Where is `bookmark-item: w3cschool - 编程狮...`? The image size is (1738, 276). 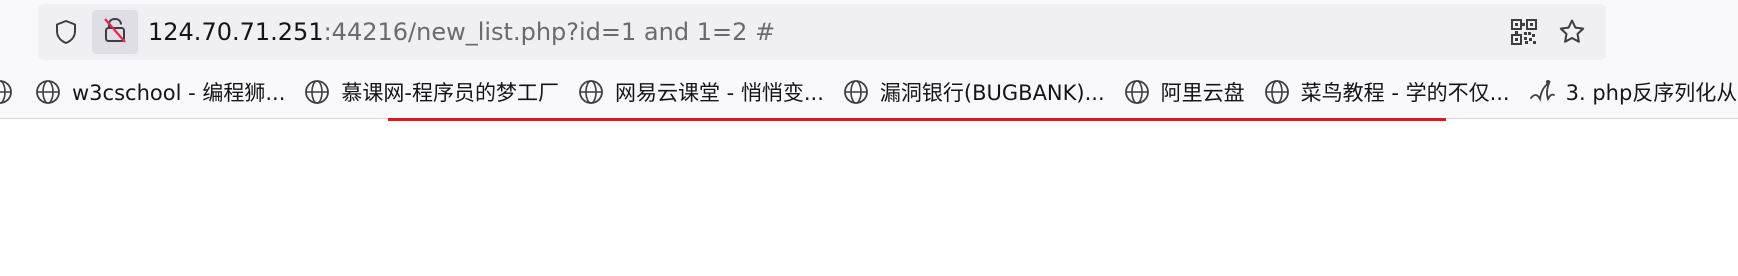
bookmark-item: w3cschool - 编程狮... is located at coordinates (164, 92).